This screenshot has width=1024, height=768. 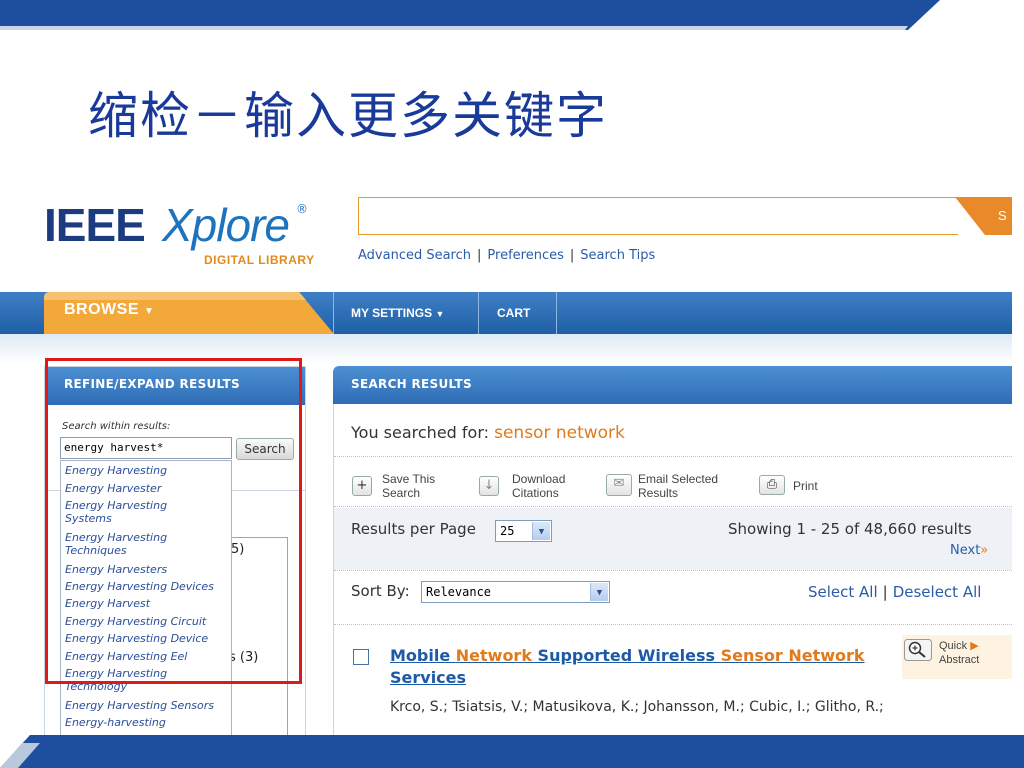 I want to click on sort-by-label: Sort By:, so click(x=380, y=591).